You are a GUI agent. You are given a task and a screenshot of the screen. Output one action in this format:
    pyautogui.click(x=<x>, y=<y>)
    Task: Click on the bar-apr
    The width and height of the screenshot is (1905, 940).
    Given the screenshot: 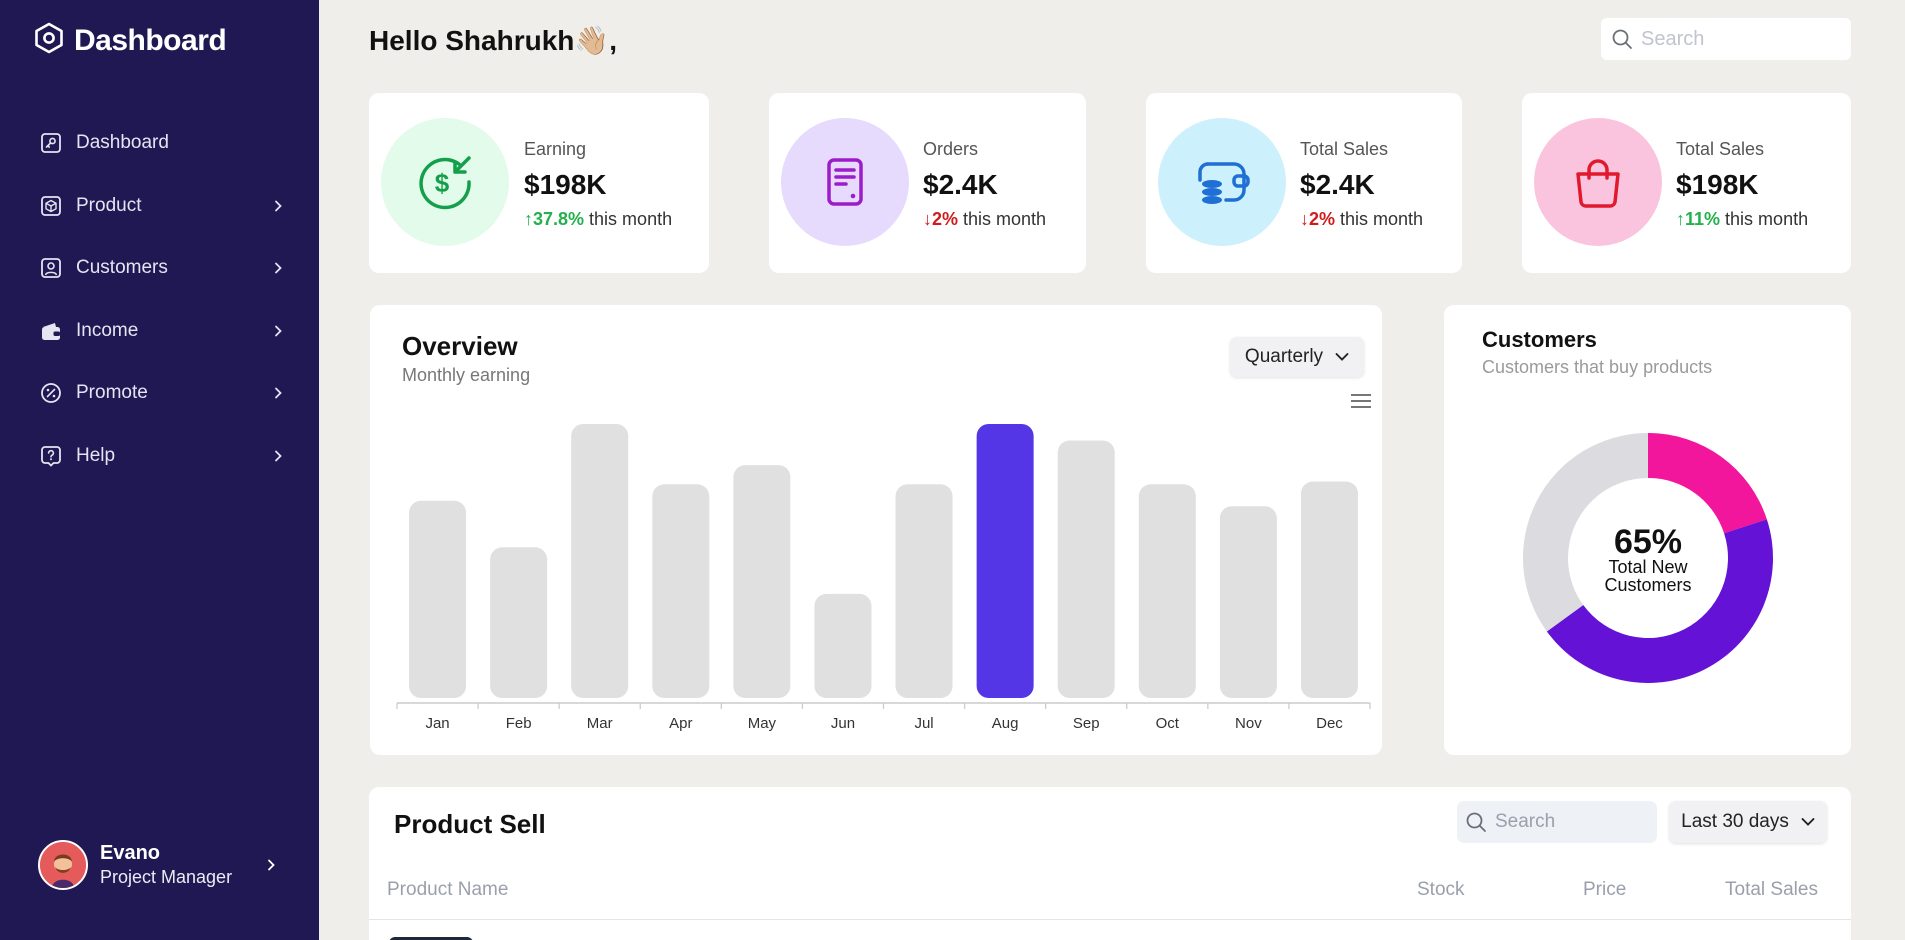 What is the action you would take?
    pyautogui.click(x=681, y=591)
    